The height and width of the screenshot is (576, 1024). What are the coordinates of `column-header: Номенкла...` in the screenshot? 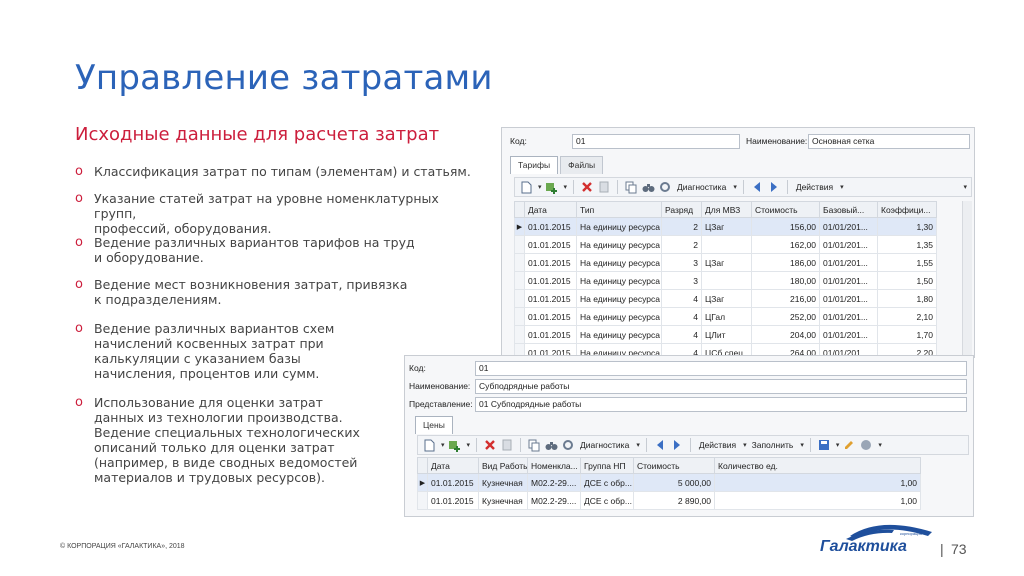 It's located at (554, 465).